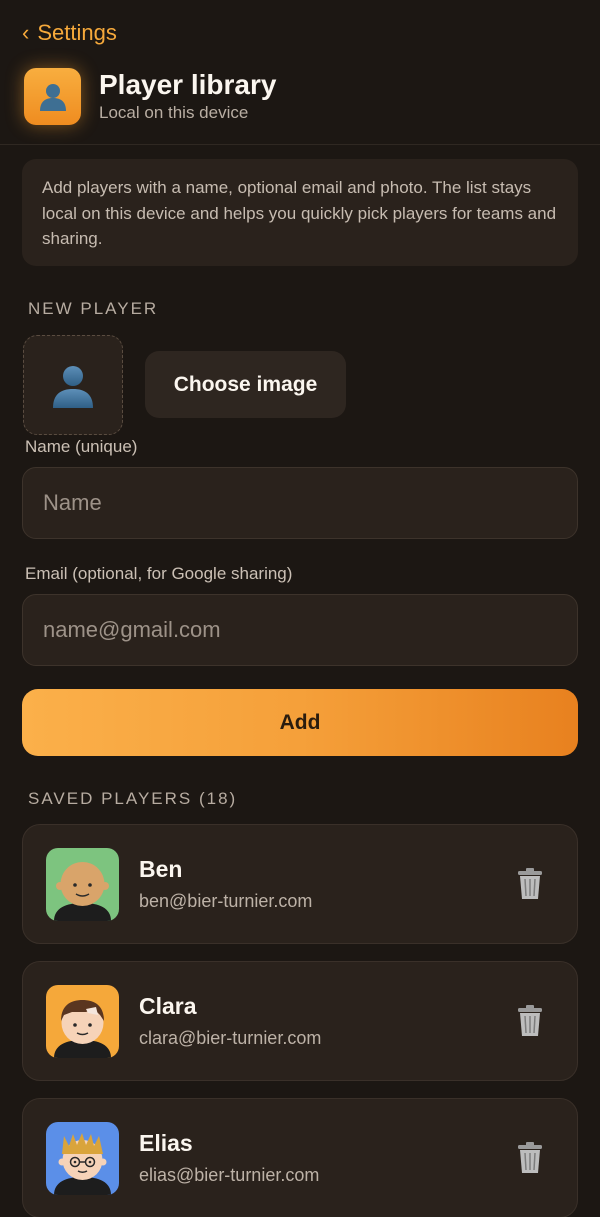 The width and height of the screenshot is (600, 1217). I want to click on bald-man-avatar, so click(82, 884).